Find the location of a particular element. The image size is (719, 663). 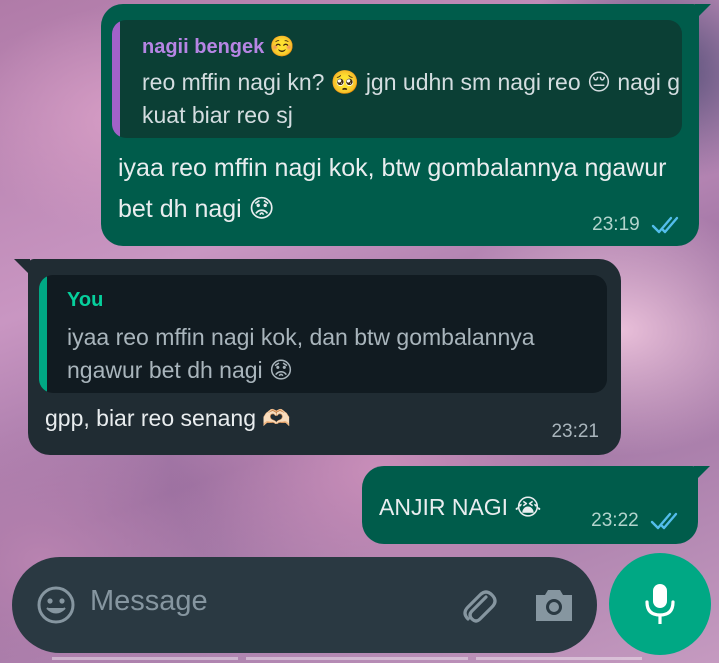

message-input-bar: Message is located at coordinates (304, 605).